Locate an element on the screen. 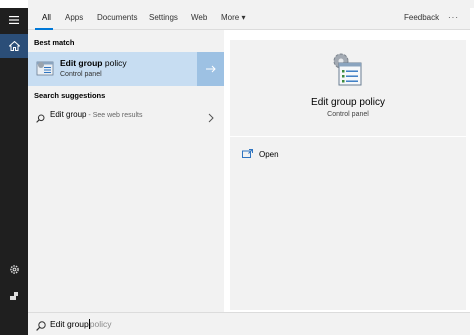  tab-web: Web is located at coordinates (199, 17).